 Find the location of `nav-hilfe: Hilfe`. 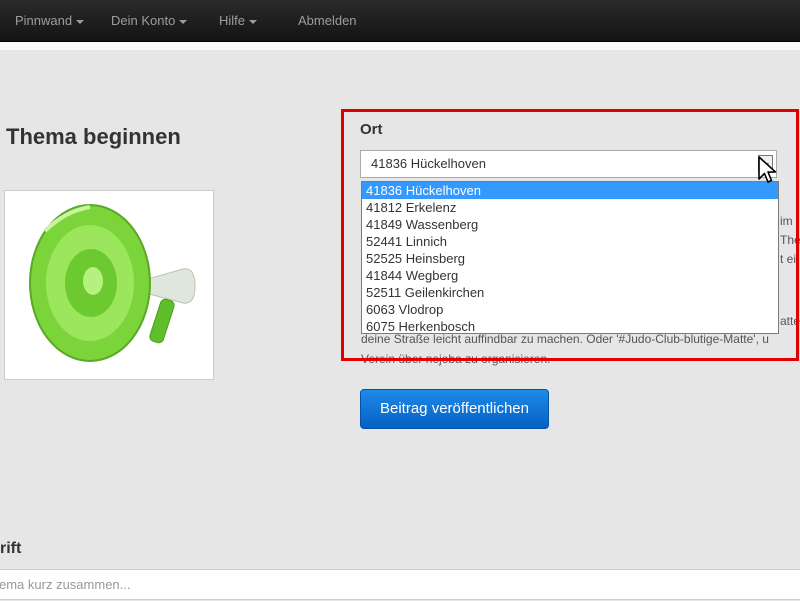

nav-hilfe: Hilfe is located at coordinates (238, 20).